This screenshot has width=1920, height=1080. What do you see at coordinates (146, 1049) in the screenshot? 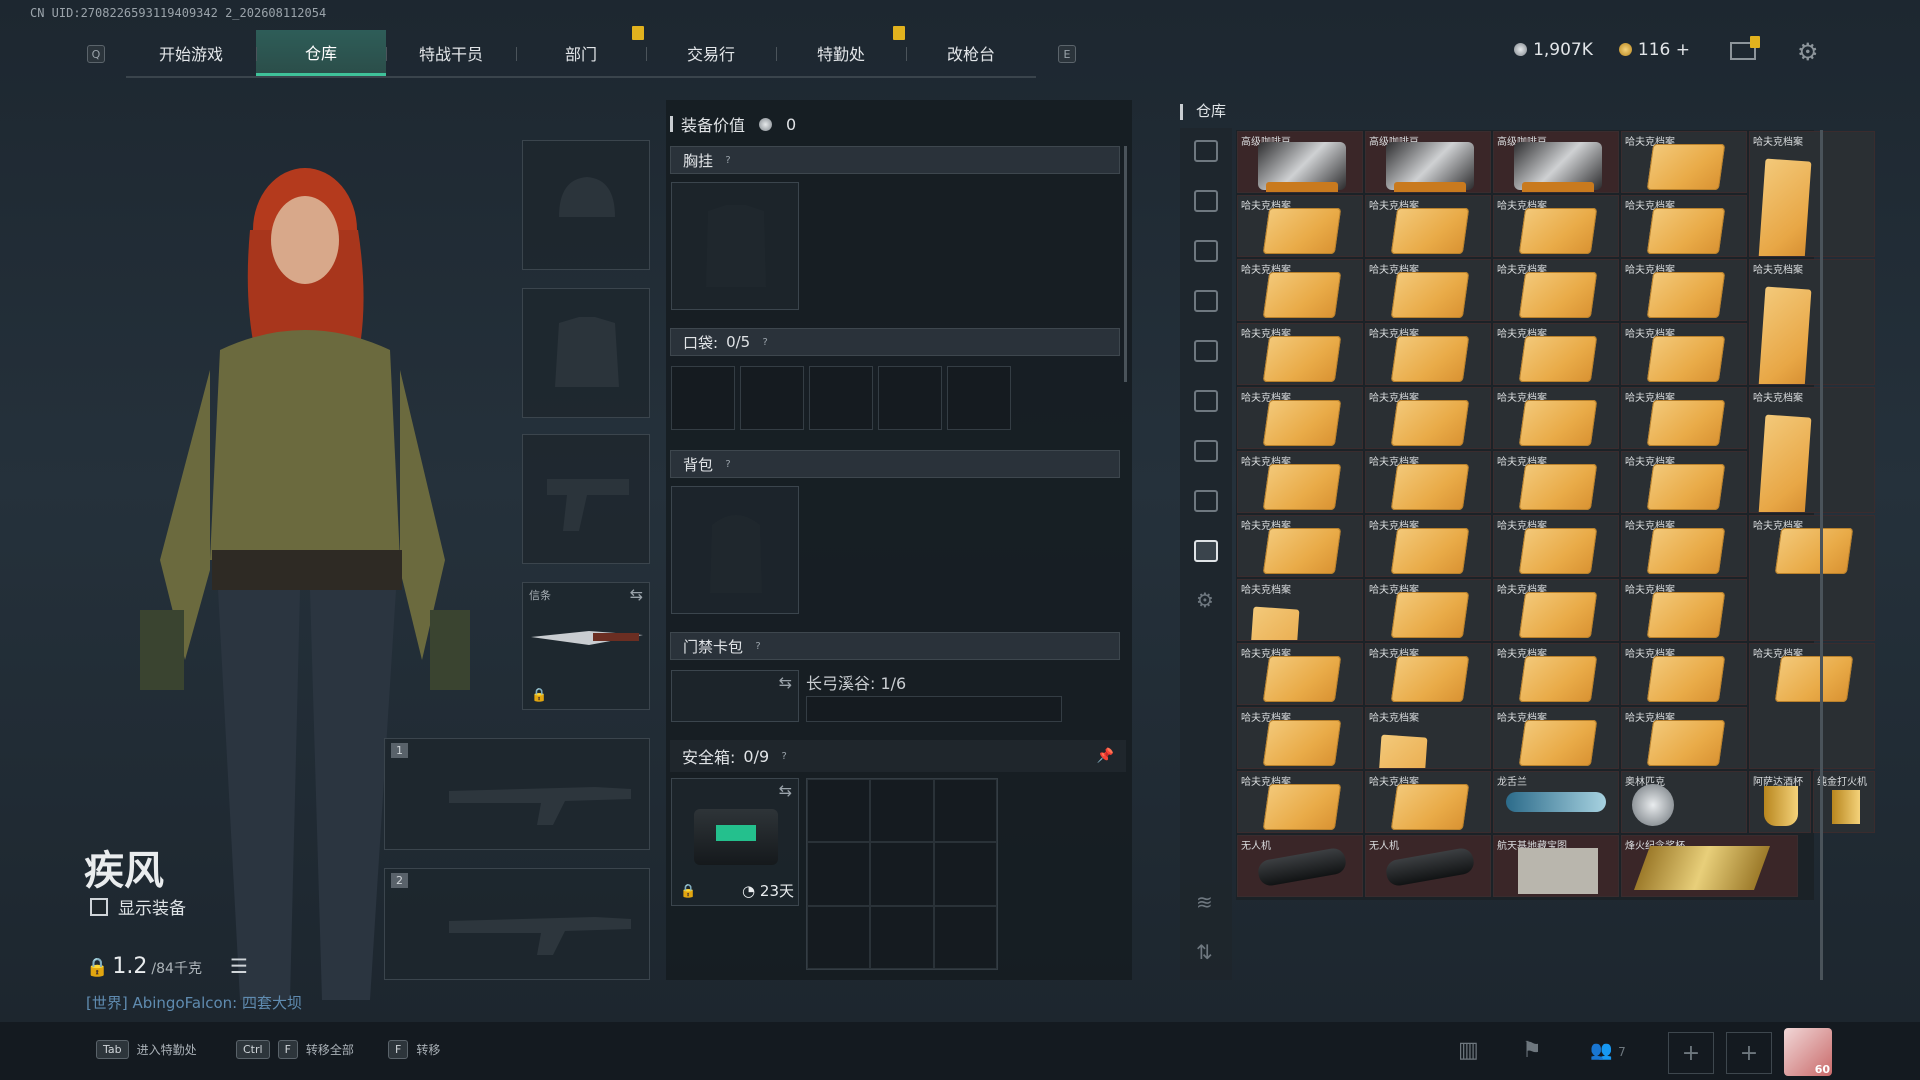
I see `enter-special-ops-hint: Tab 进入特勤处` at bounding box center [146, 1049].